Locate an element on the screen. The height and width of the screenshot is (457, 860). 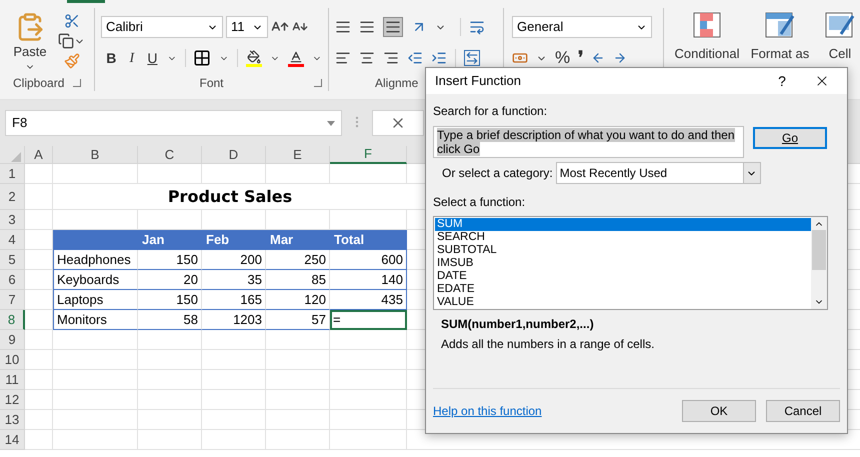
align-right-icon is located at coordinates (391, 58).